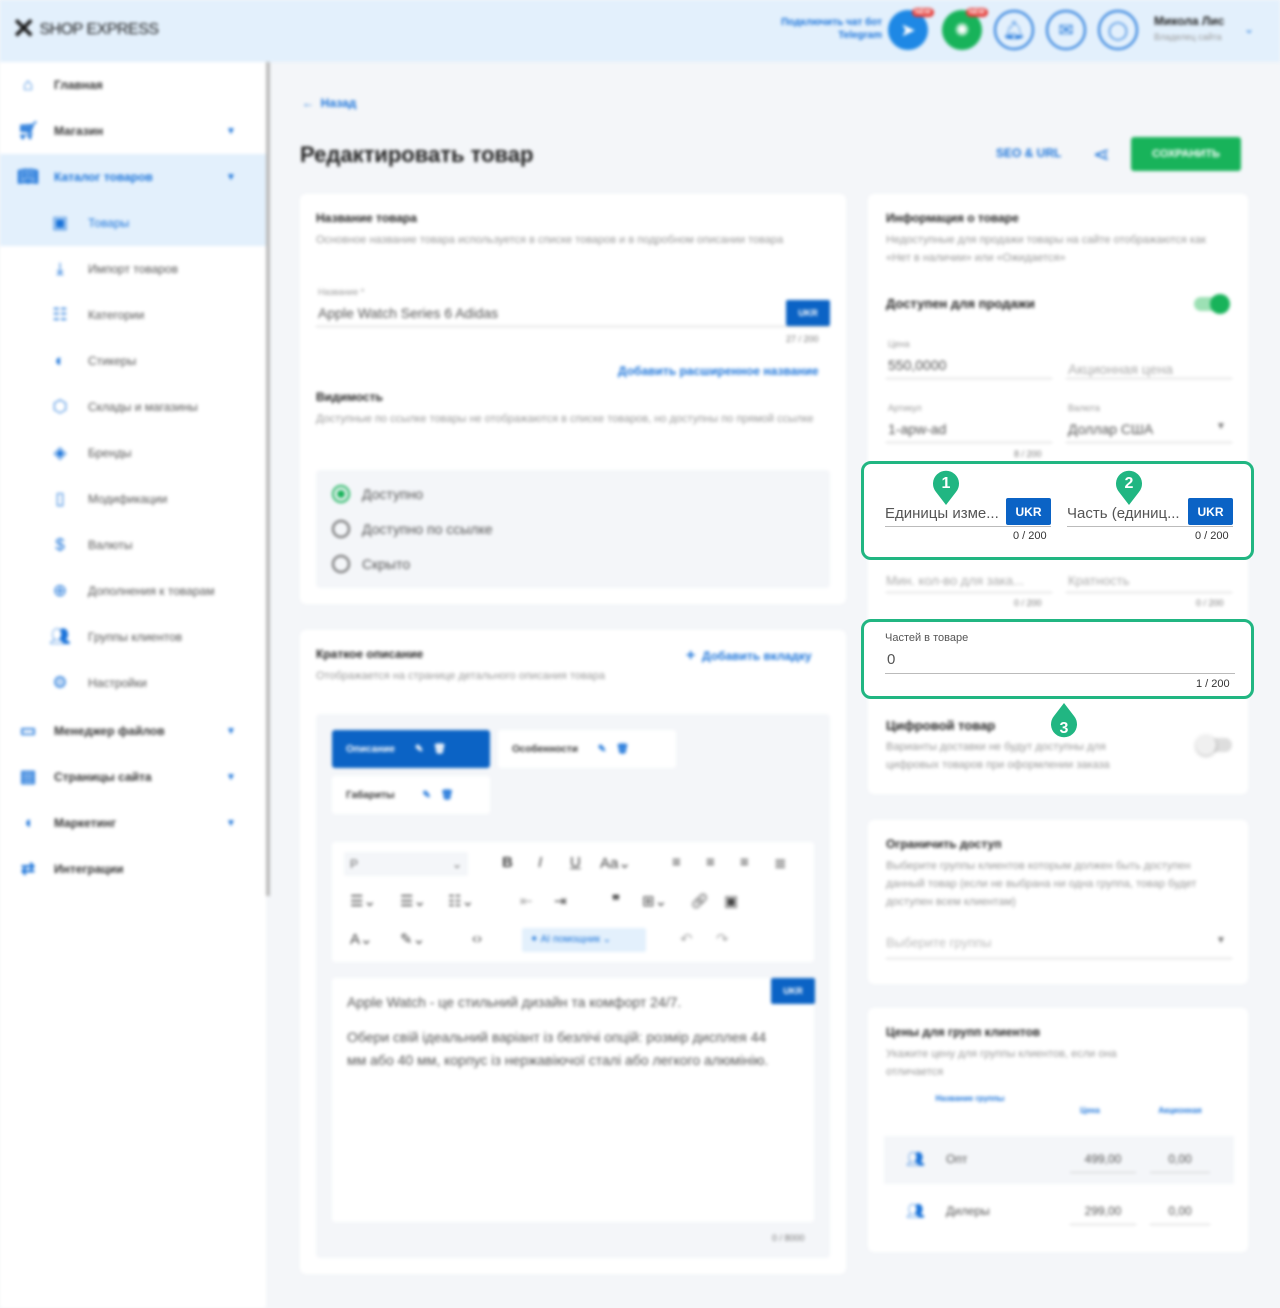 The width and height of the screenshot is (1280, 1308). Describe the element at coordinates (411, 749) in the screenshot. I see `tab-description: Описание ✎ 🗑︎` at that location.